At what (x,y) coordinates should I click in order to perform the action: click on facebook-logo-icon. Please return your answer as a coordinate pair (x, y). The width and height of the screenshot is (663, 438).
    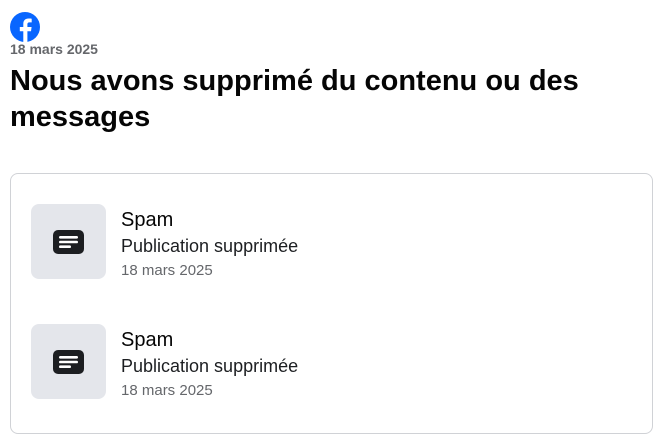
    Looking at the image, I should click on (25, 27).